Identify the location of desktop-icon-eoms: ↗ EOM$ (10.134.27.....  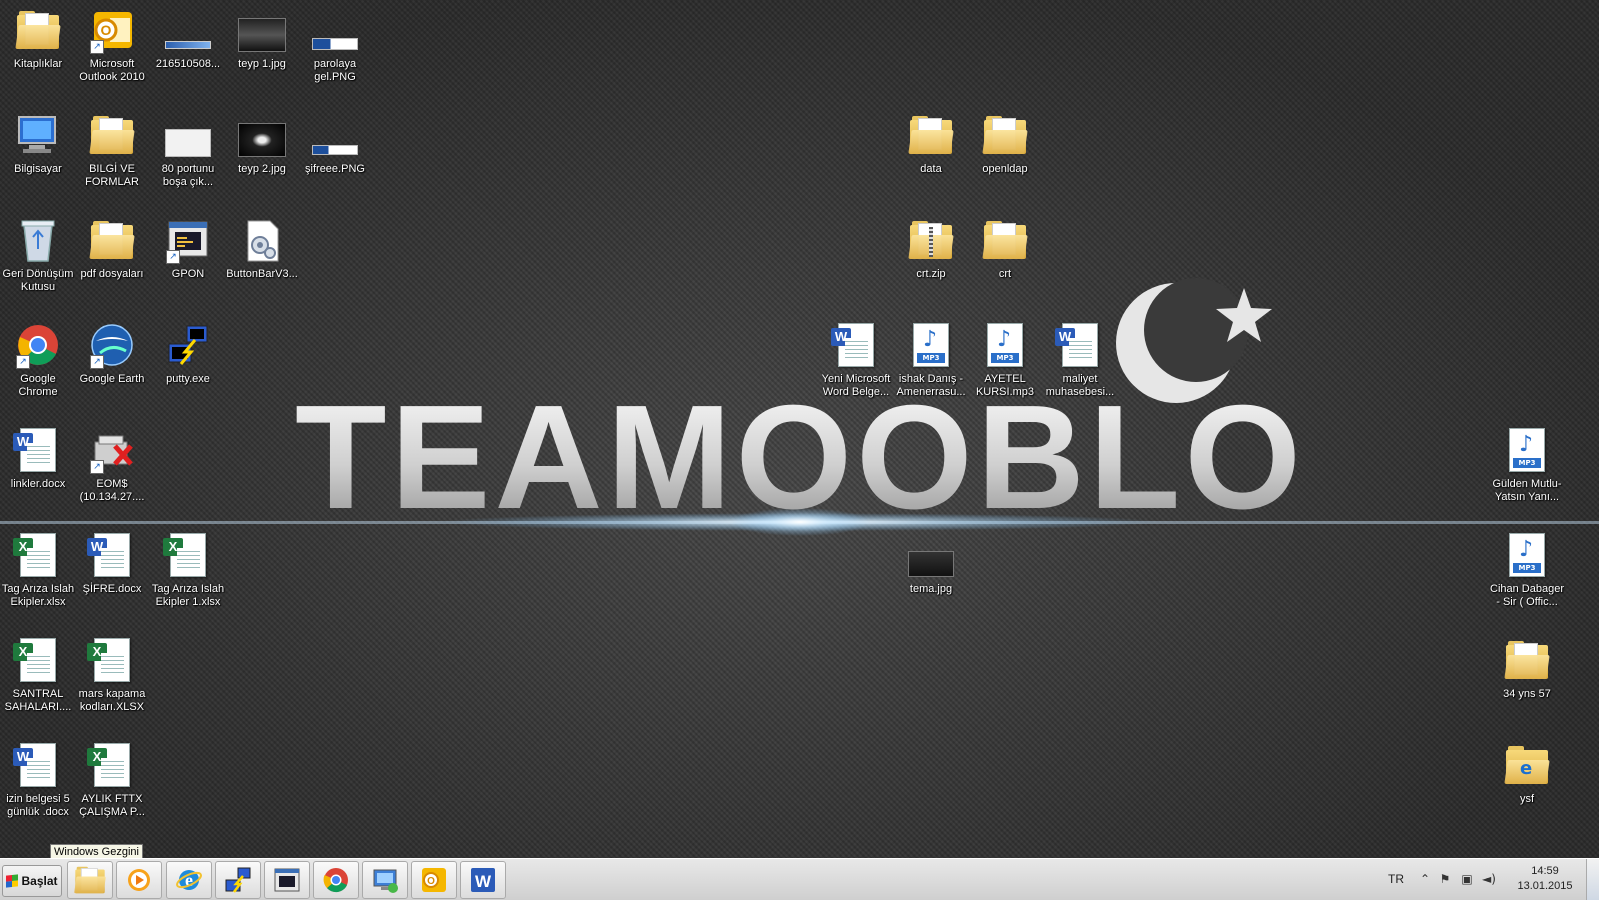
(112, 465).